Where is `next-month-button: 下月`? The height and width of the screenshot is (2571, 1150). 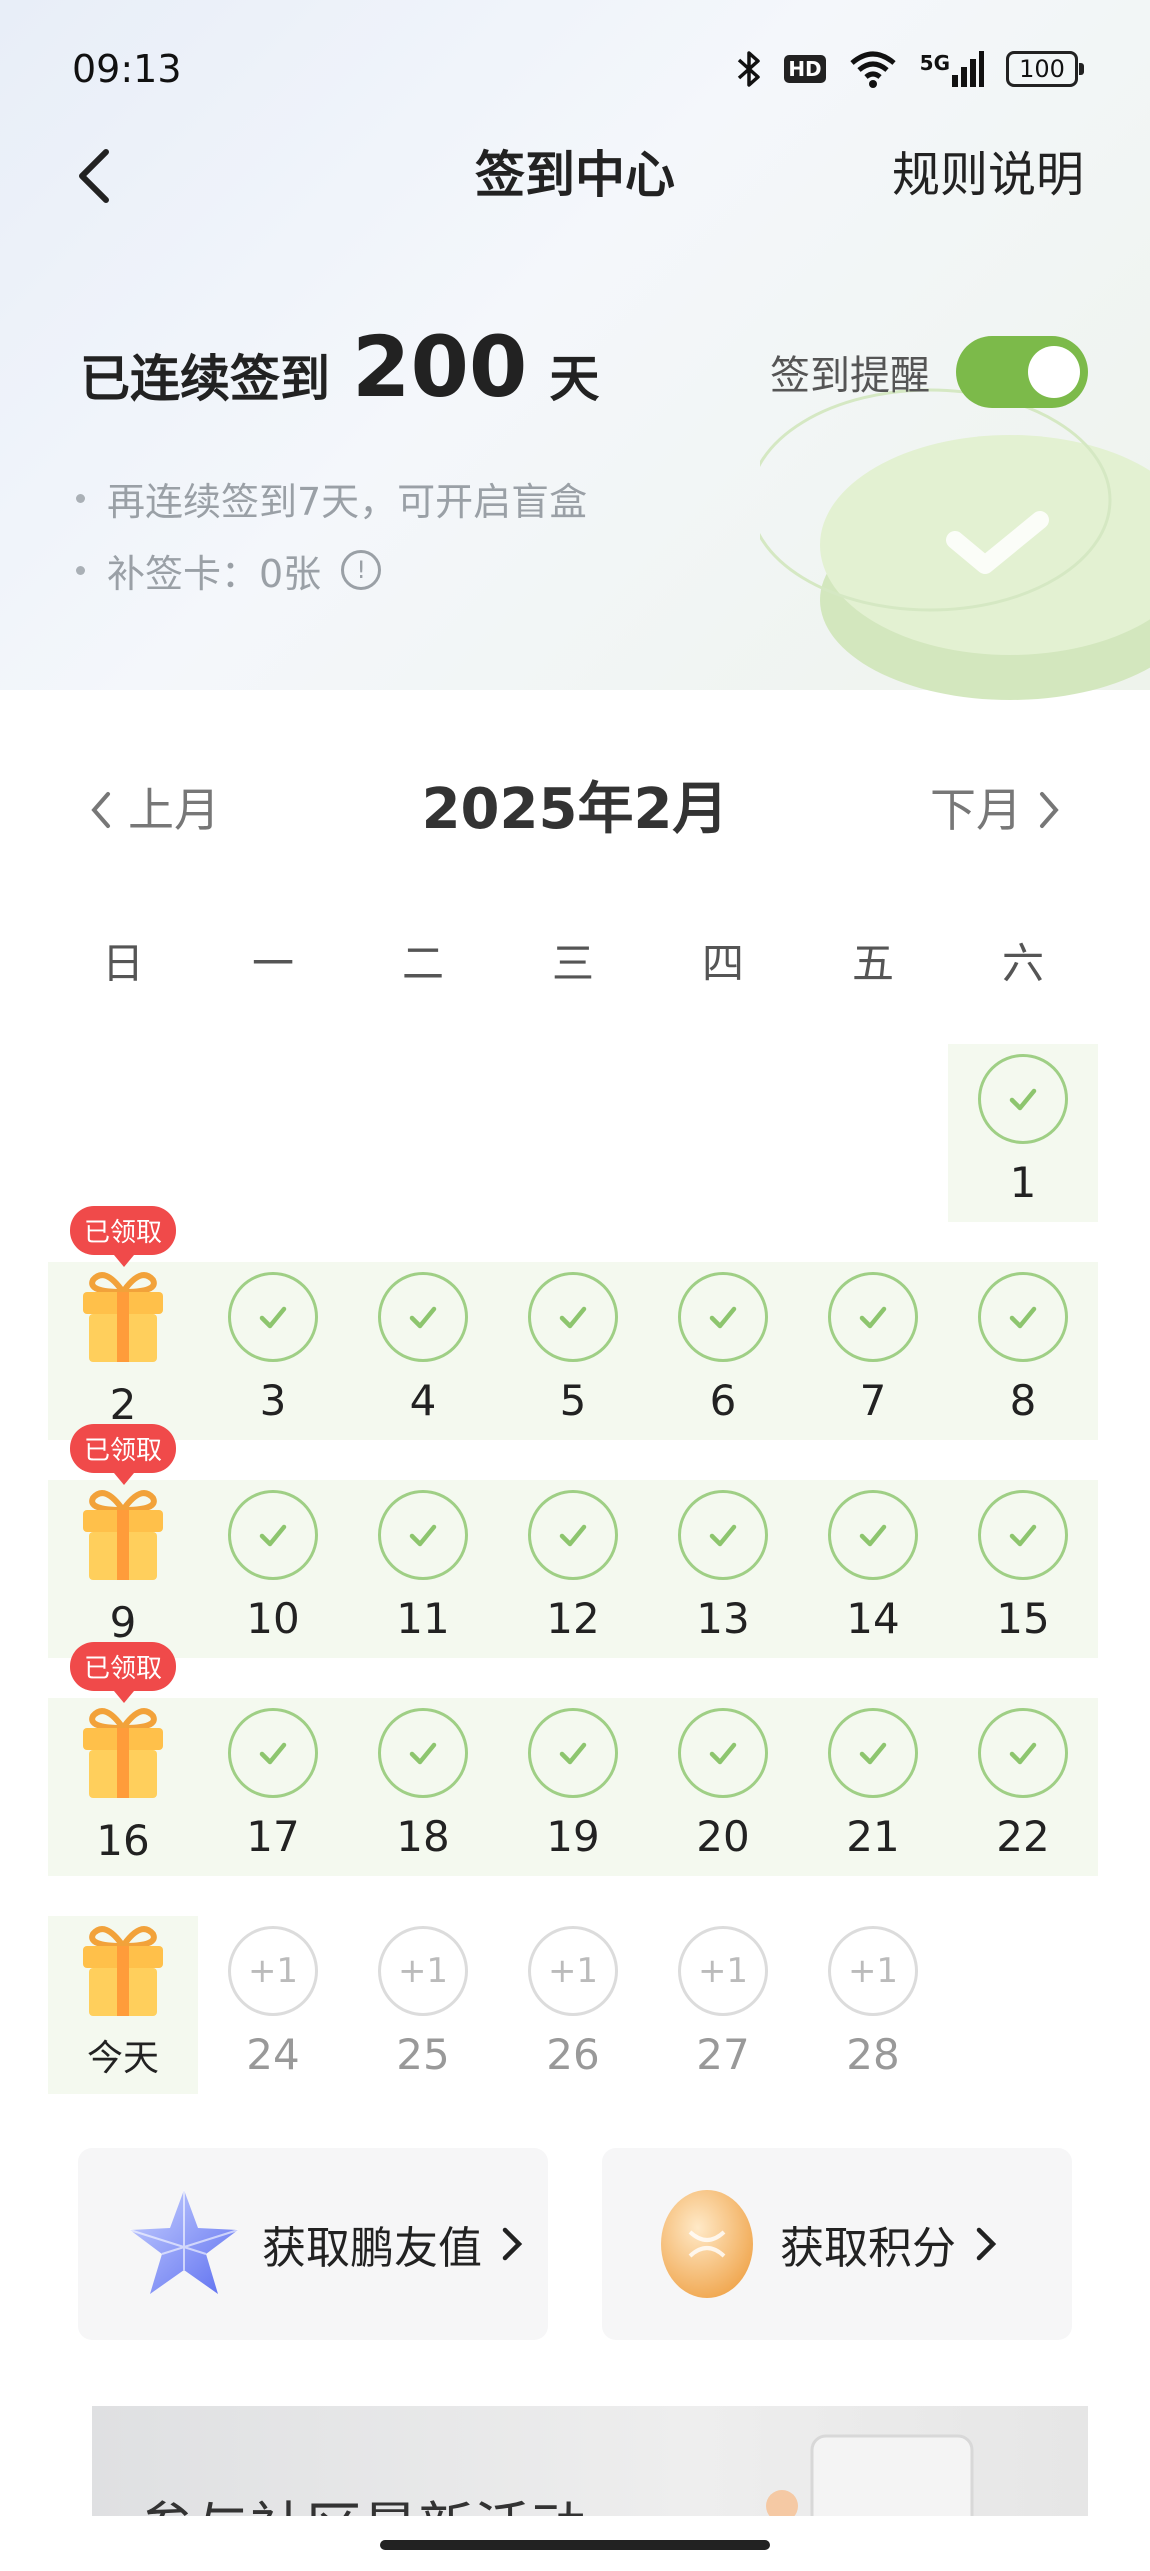
next-month-button: 下月 is located at coordinates (996, 810).